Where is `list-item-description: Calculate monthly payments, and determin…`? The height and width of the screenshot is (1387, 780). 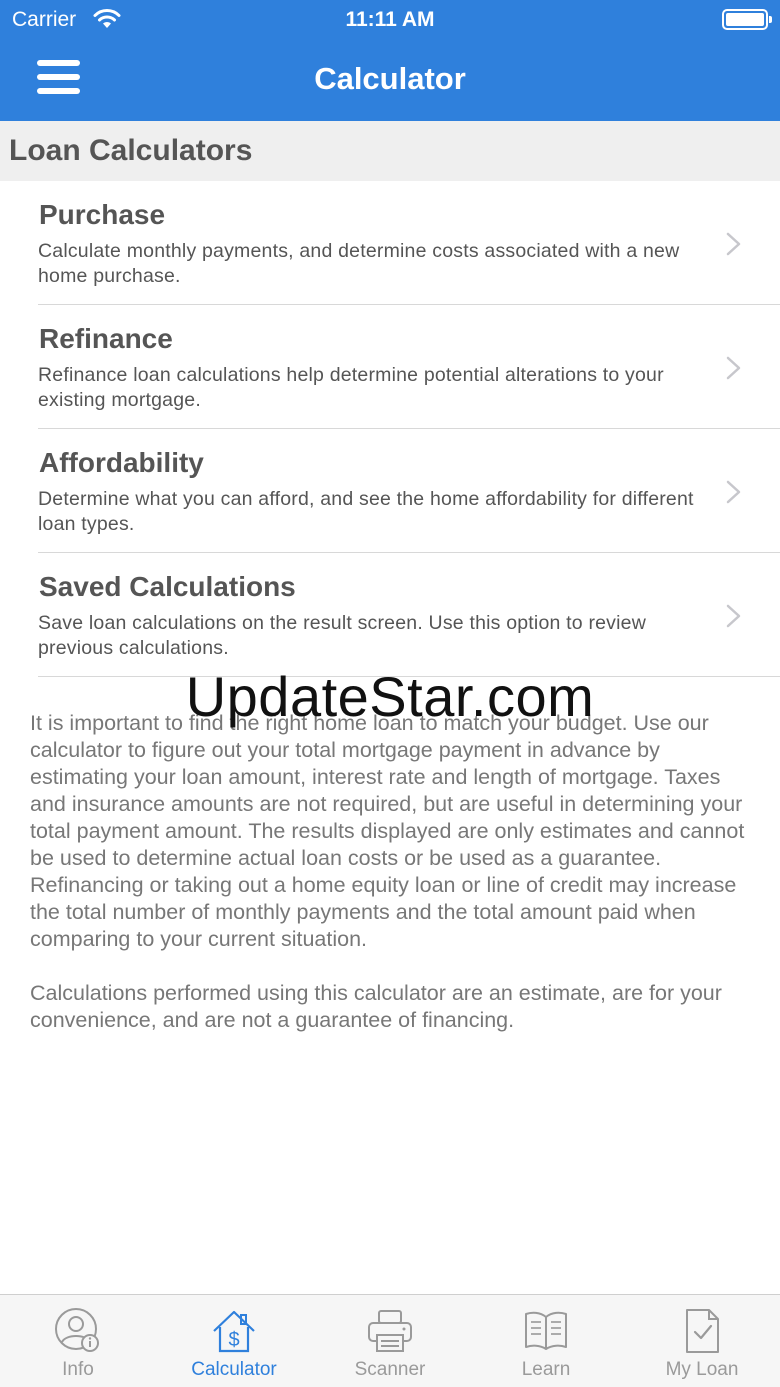 list-item-description: Calculate monthly payments, and determin… is located at coordinates (359, 263).